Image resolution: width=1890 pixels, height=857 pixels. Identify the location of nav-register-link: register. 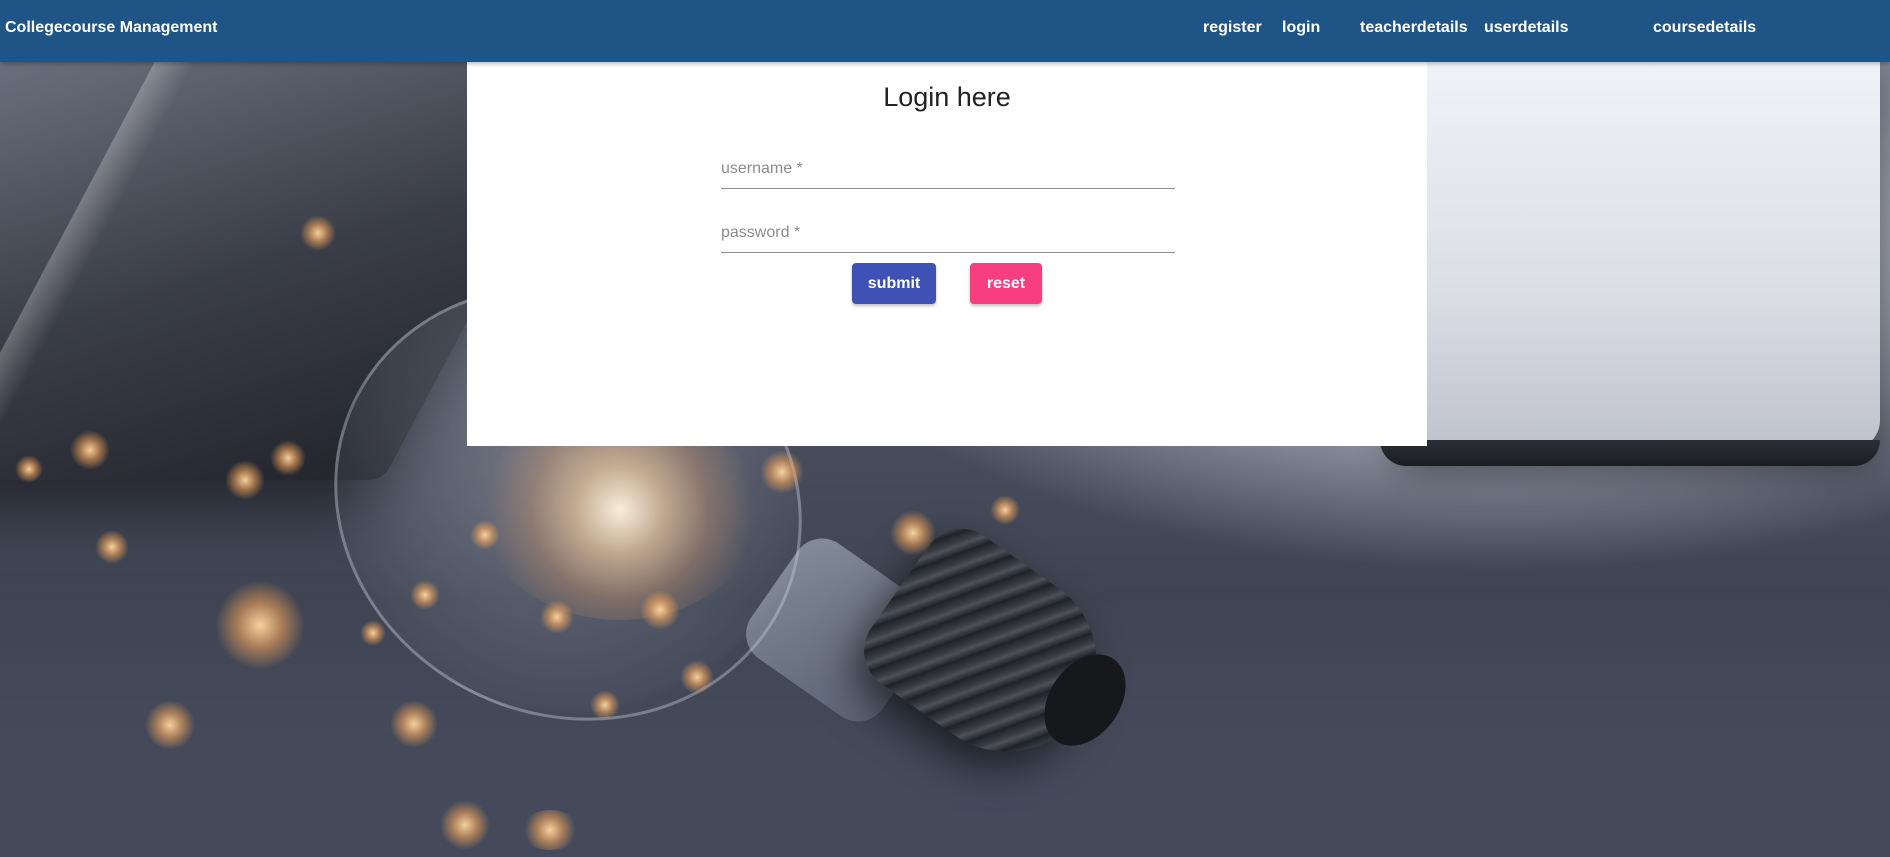
(1232, 28).